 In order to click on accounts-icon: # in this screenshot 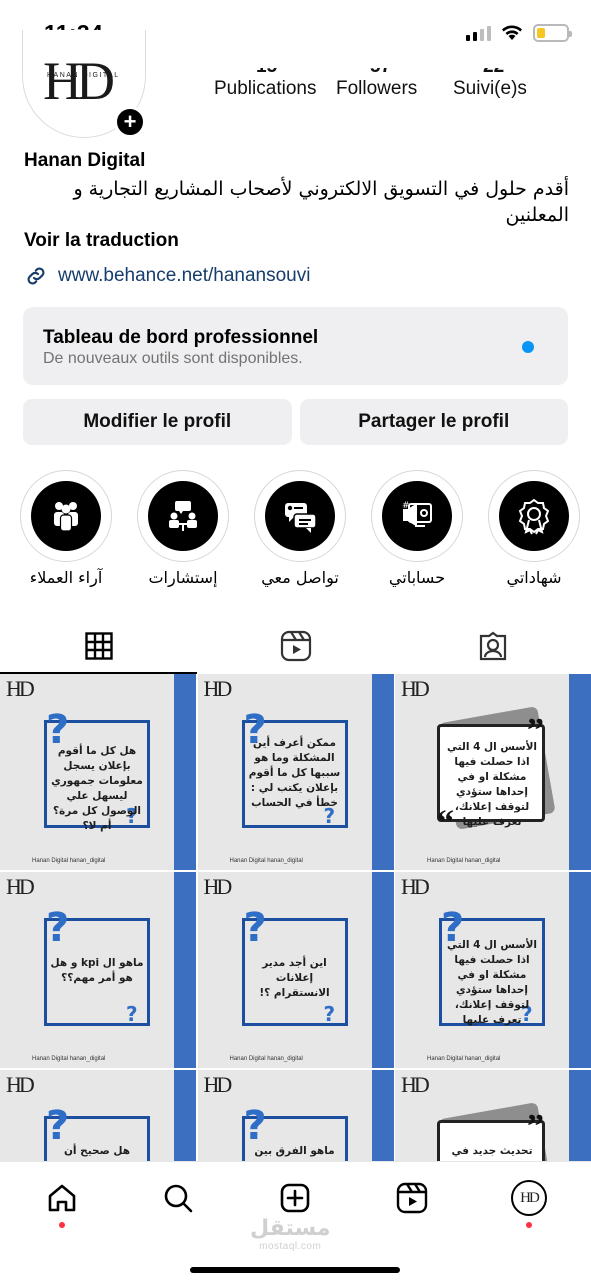, I will do `click(417, 514)`.